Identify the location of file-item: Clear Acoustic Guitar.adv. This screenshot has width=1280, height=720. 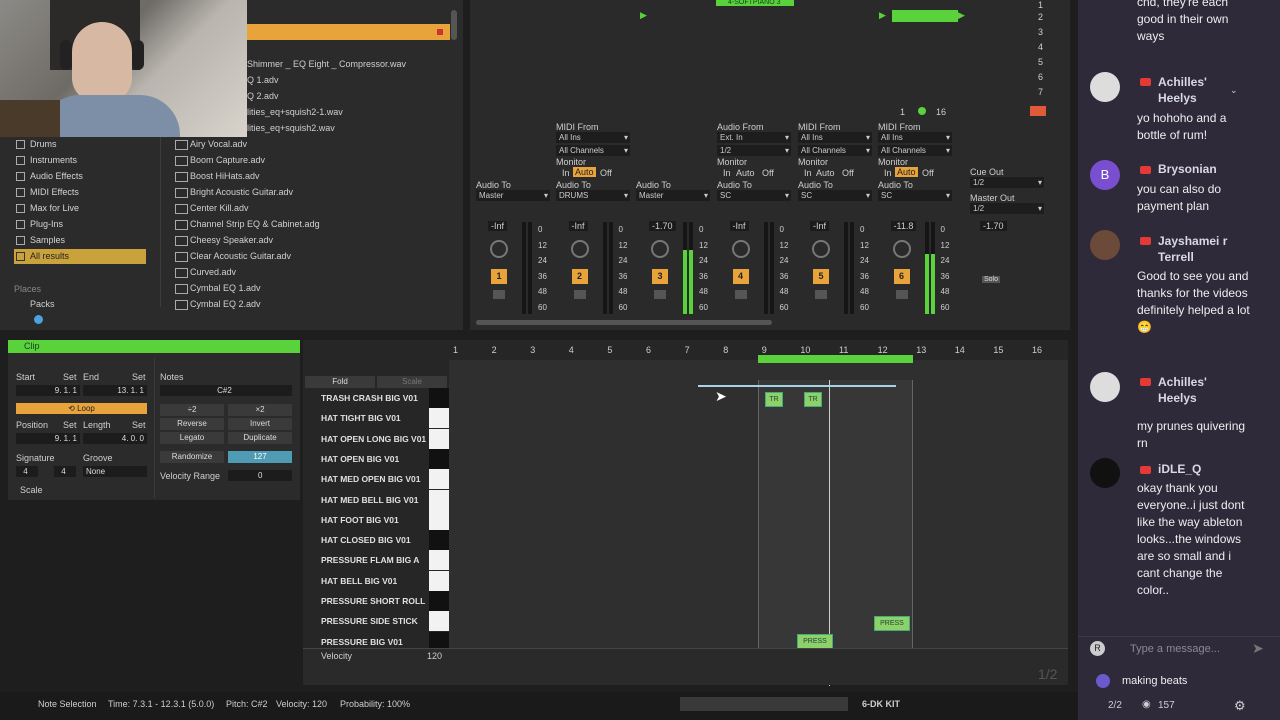
(310, 256).